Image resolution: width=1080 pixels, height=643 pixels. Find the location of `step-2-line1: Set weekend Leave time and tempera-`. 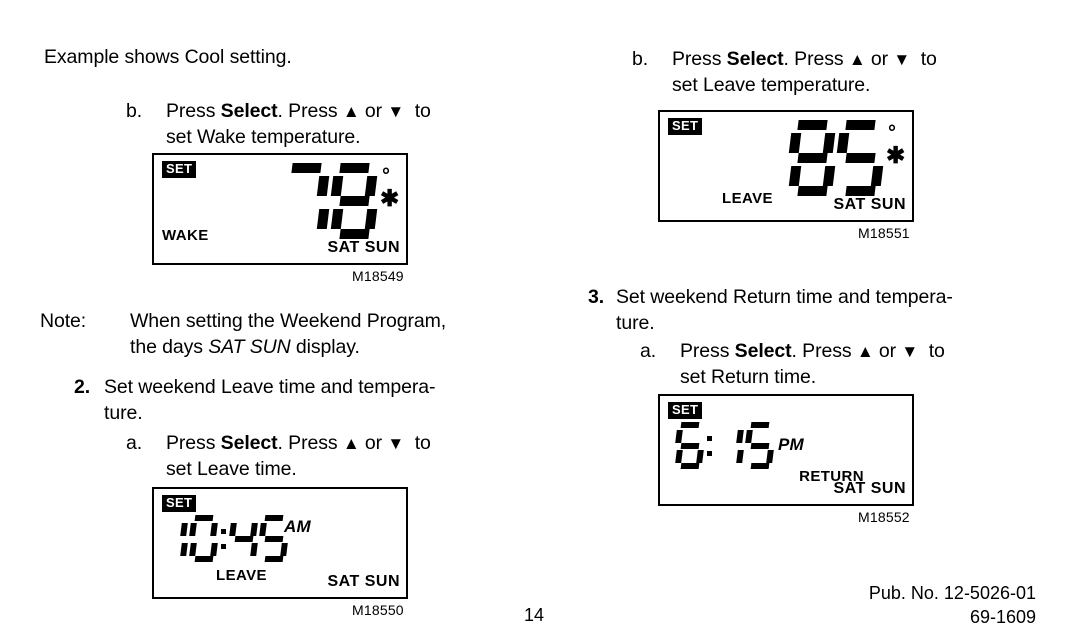

step-2-line1: Set weekend Leave time and tempera- is located at coordinates (270, 387).